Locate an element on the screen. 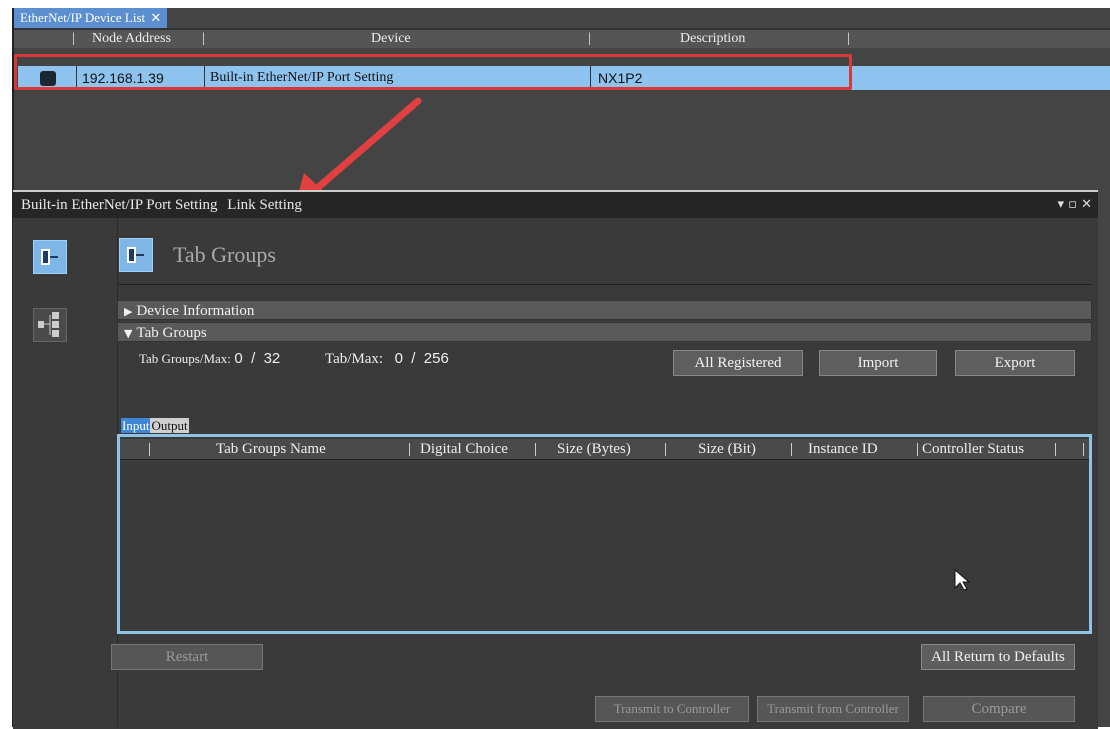 This screenshot has width=1110, height=729. section-label: Device Information is located at coordinates (195, 311).